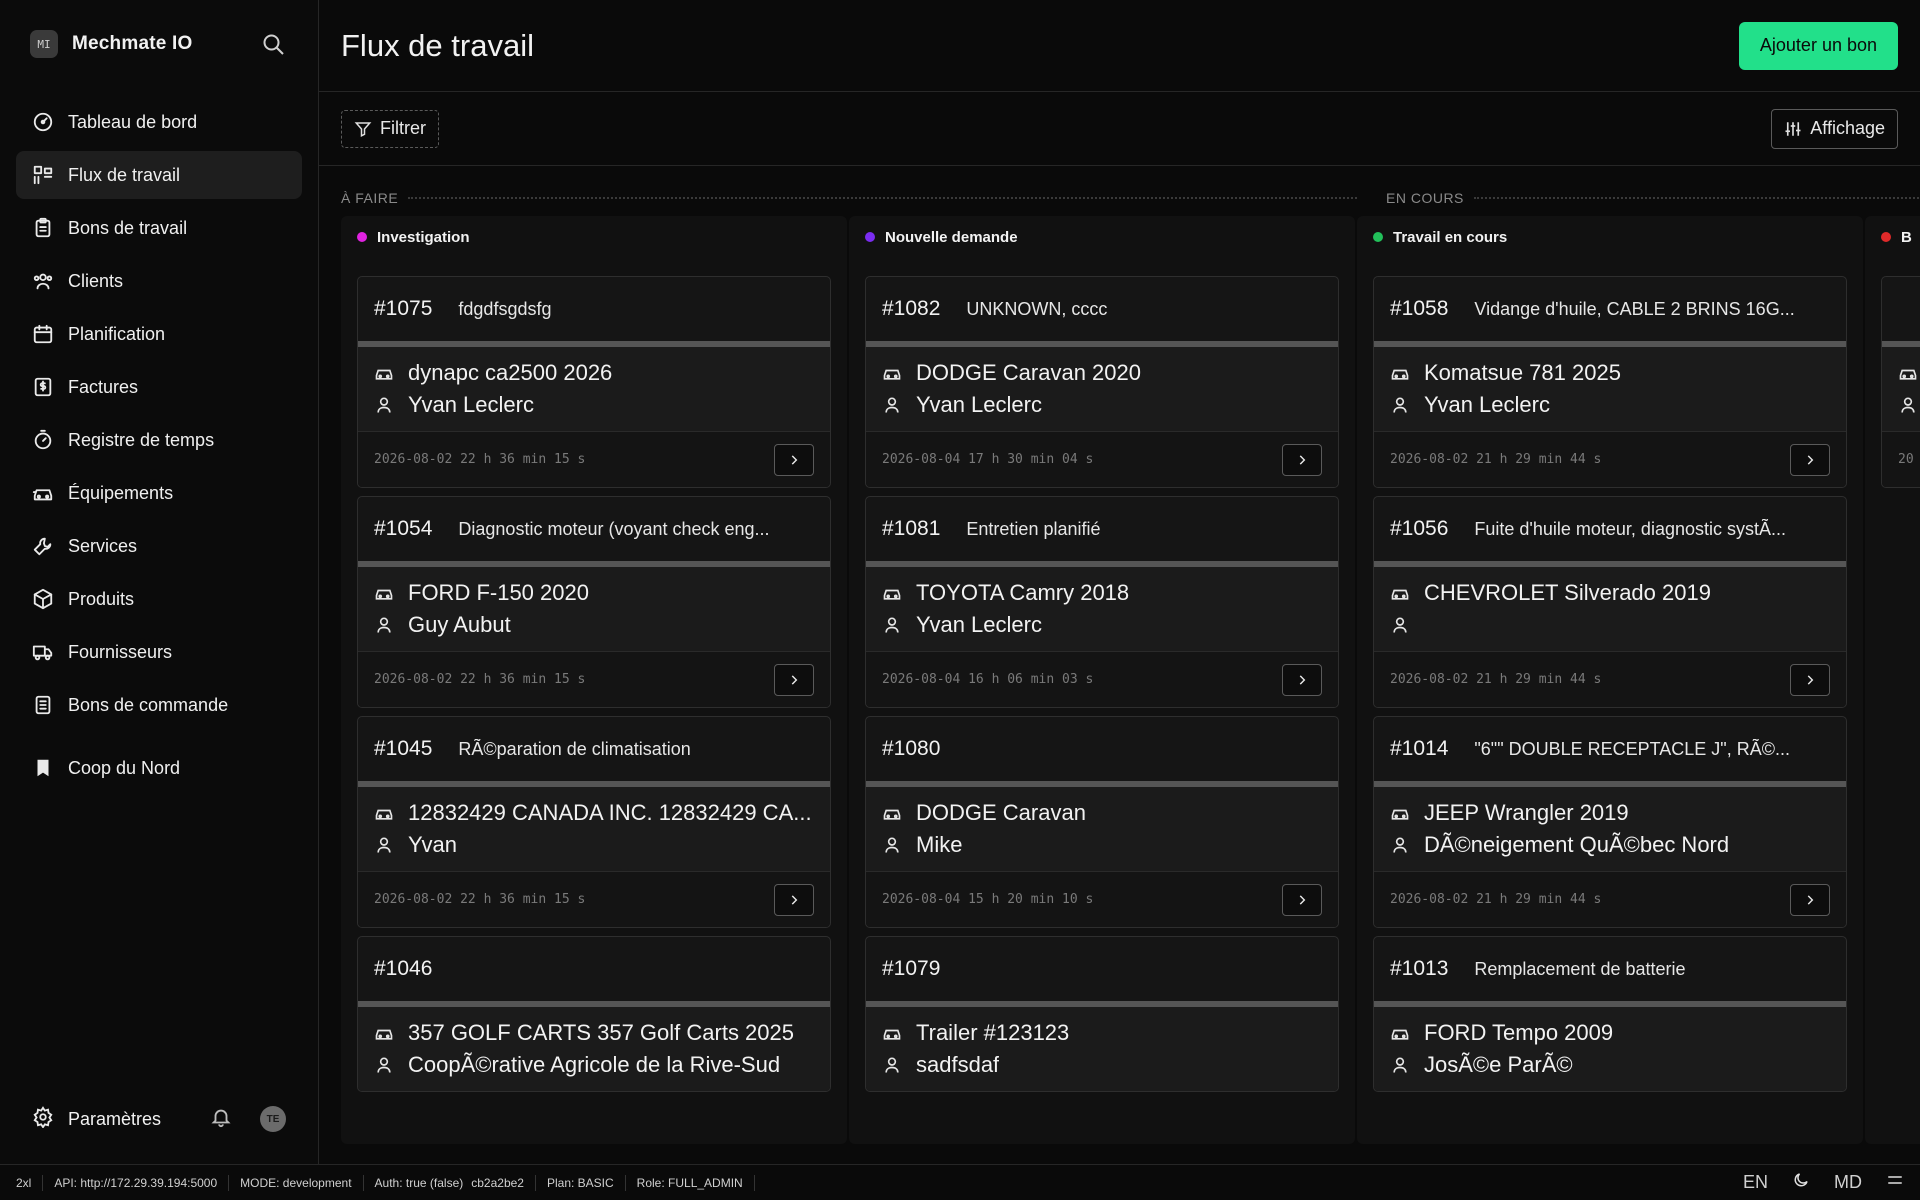 Image resolution: width=1920 pixels, height=1200 pixels. What do you see at coordinates (1498, 1064) in the screenshot?
I see `customer-name: JosÃ©e ParÃ©` at bounding box center [1498, 1064].